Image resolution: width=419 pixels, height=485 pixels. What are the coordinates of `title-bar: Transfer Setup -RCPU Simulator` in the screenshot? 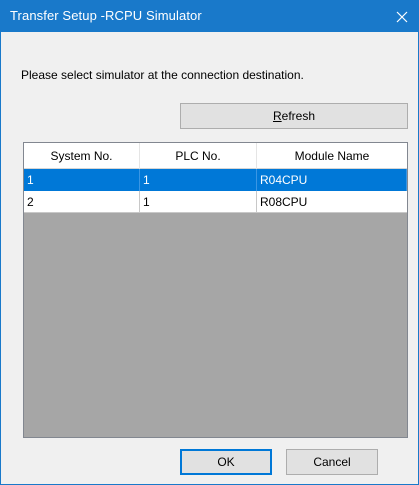 It's located at (209, 16).